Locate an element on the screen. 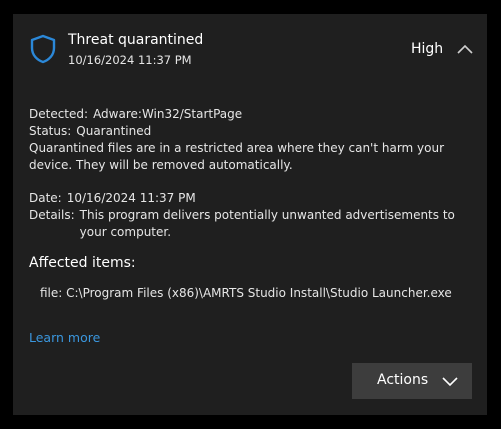 This screenshot has width=501, height=429. threat-timestamp: 10/16/2024 11:37 PM is located at coordinates (130, 60).